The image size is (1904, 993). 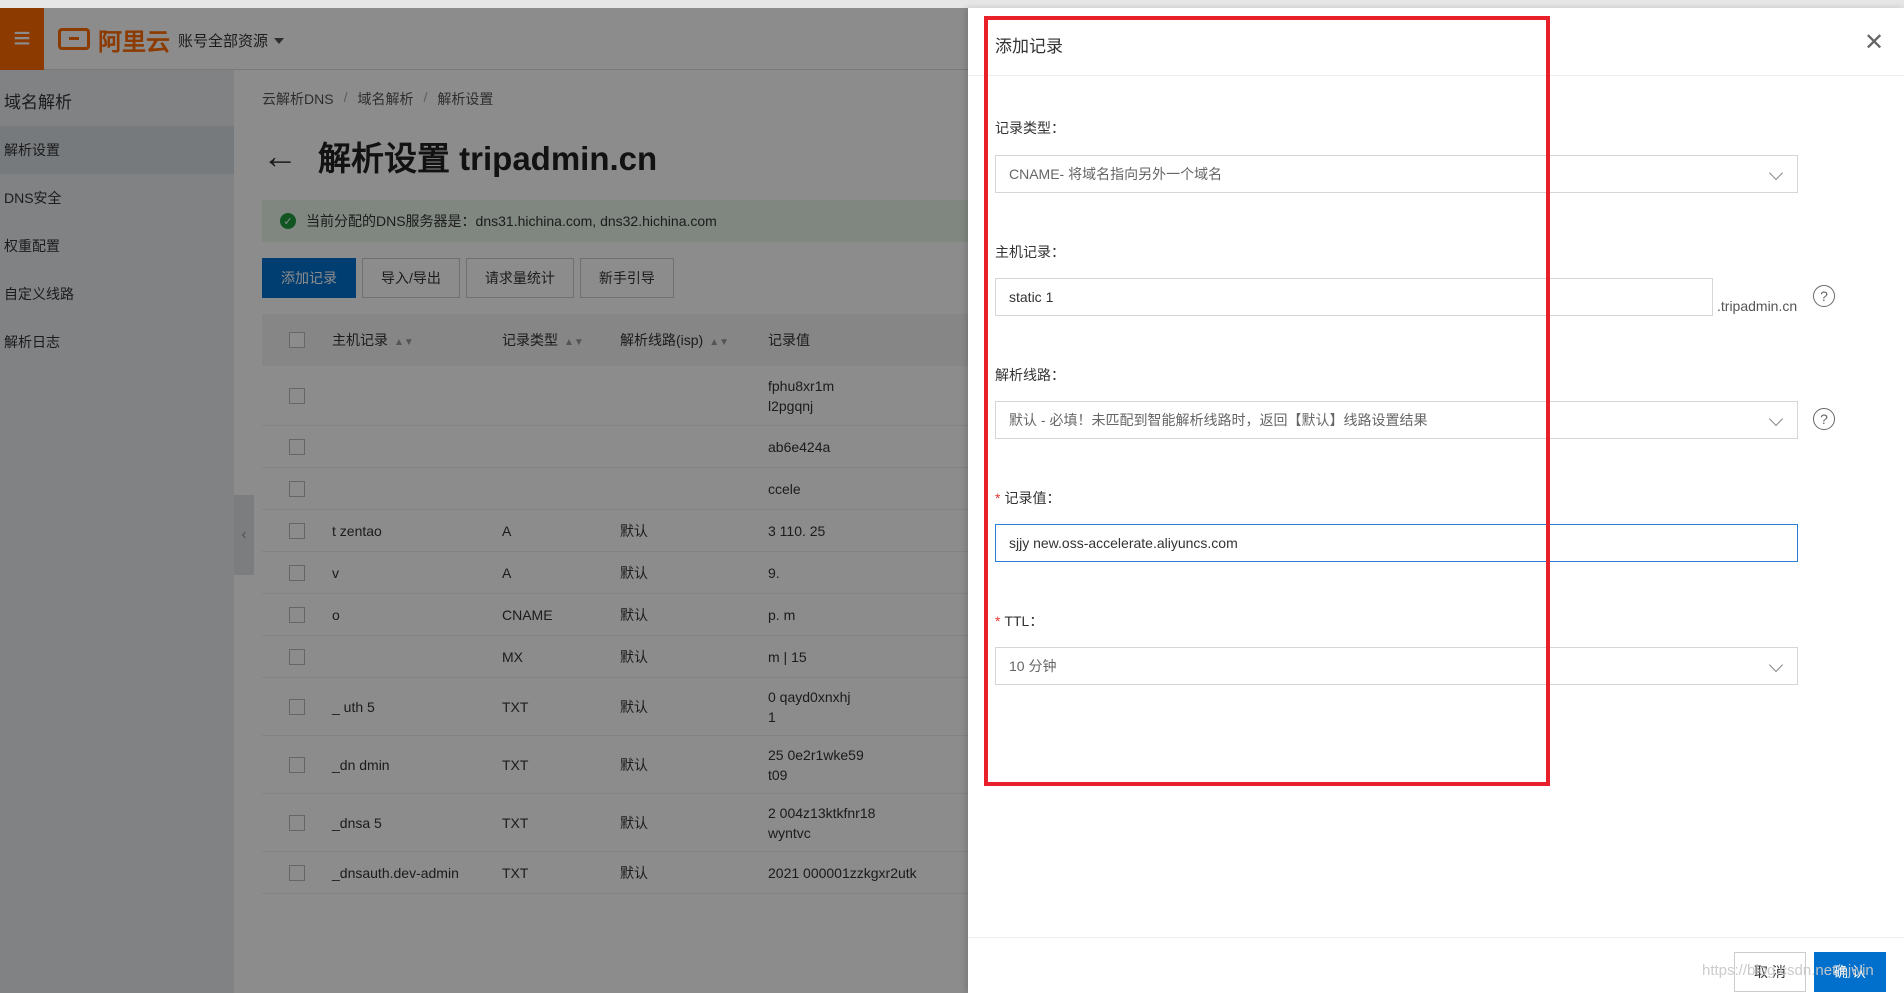 I want to click on ttl-label-text: TTL：, so click(x=1024, y=621).